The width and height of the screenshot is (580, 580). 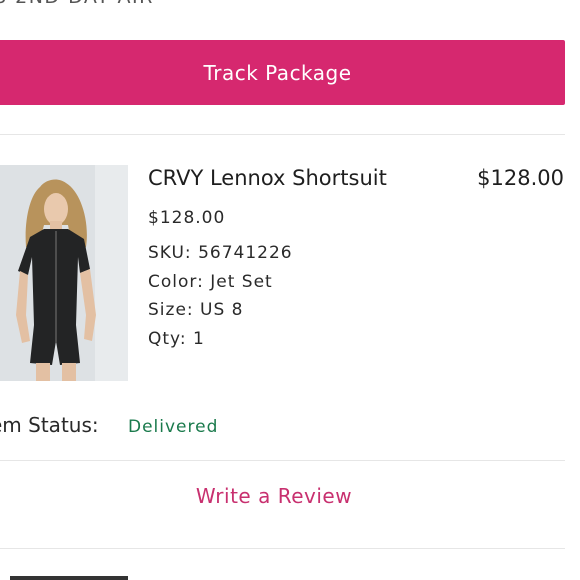 I want to click on product-price: $128.00, so click(x=187, y=218).